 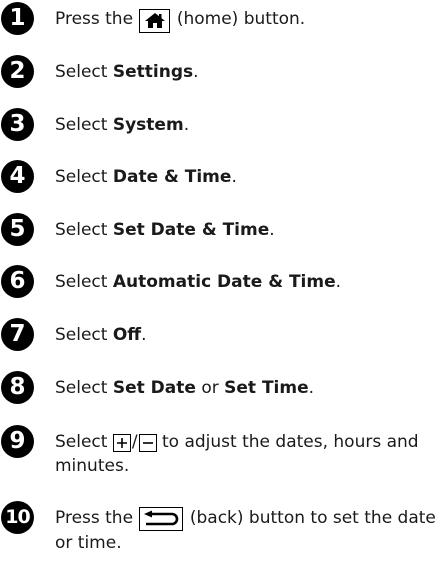 What do you see at coordinates (146, 177) in the screenshot?
I see `step-text: Select Date & Time.` at bounding box center [146, 177].